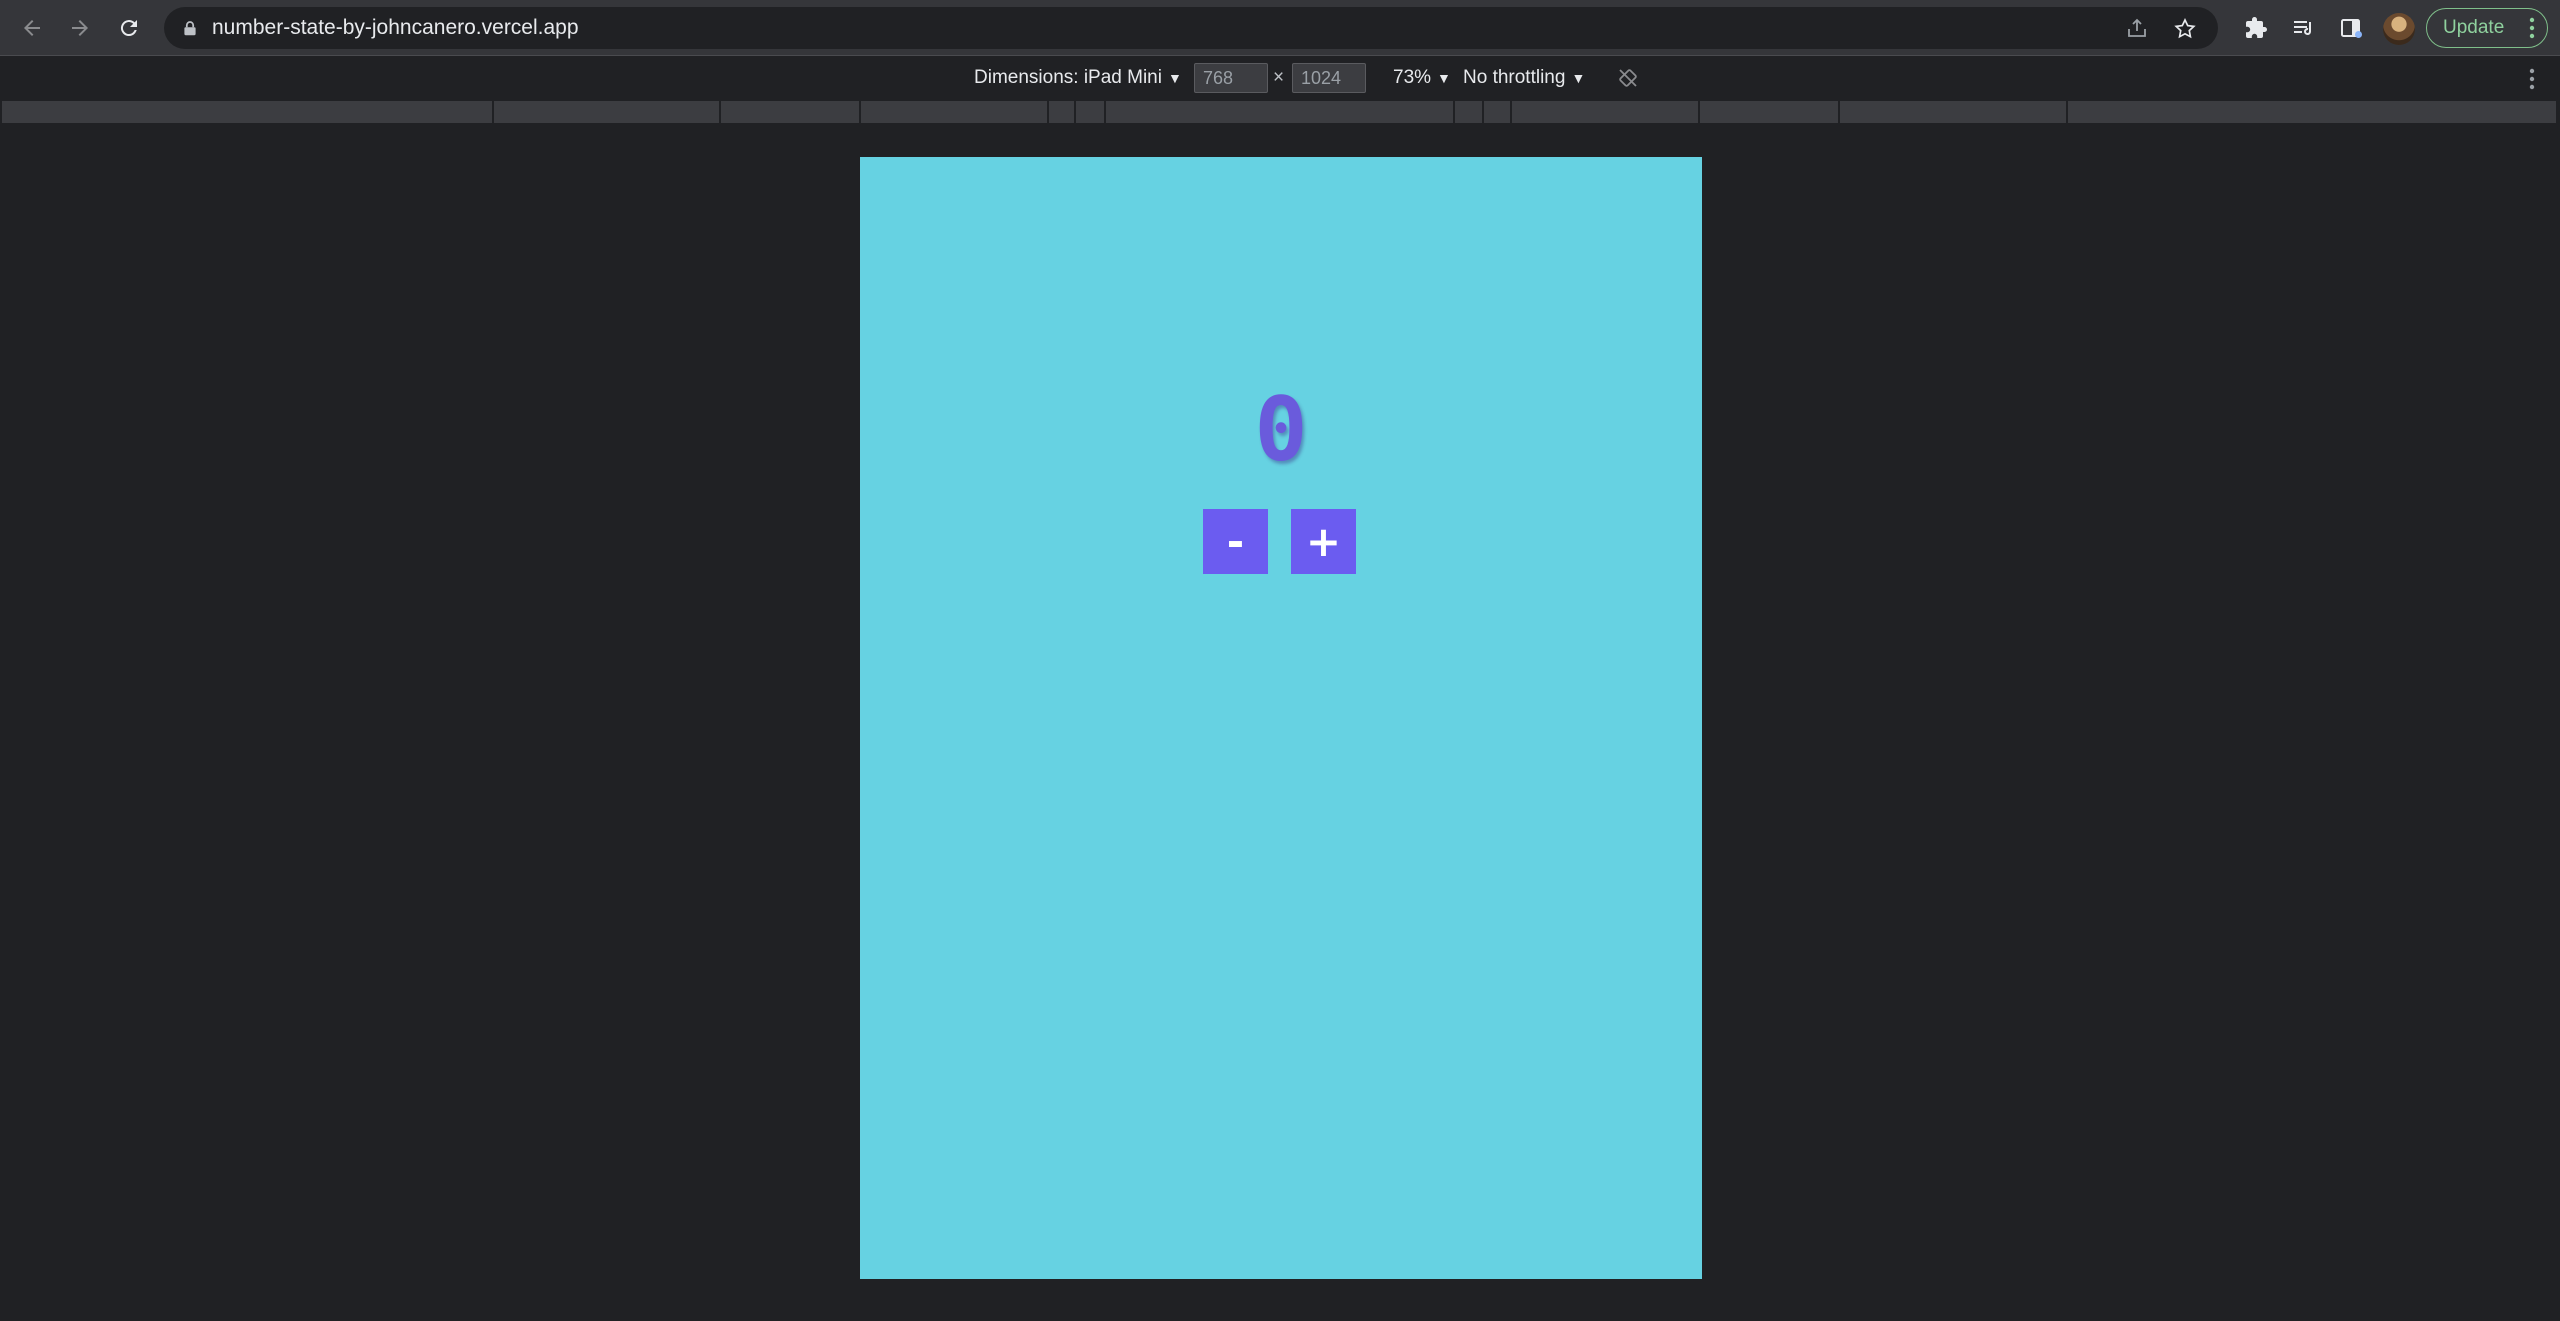 Image resolution: width=2560 pixels, height=1321 pixels. What do you see at coordinates (395, 28) in the screenshot?
I see `url-text: number-state-by-johncanero.vercel.app` at bounding box center [395, 28].